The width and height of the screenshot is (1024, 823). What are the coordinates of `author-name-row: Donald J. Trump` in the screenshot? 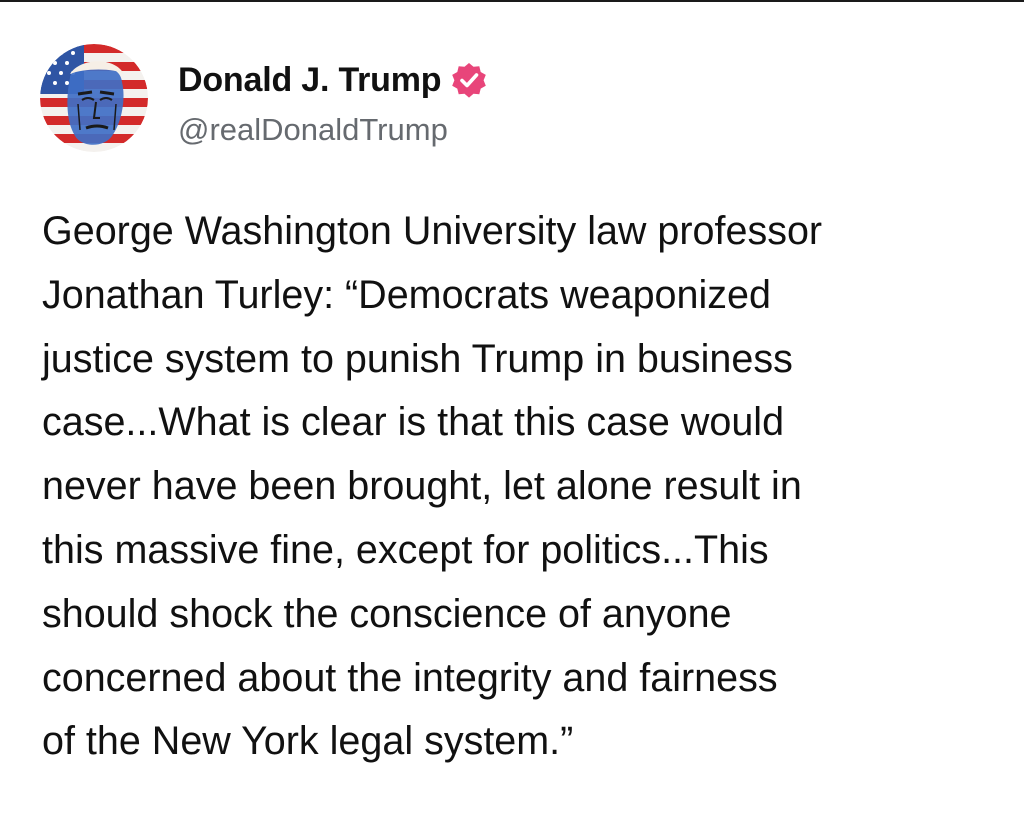 It's located at (333, 80).